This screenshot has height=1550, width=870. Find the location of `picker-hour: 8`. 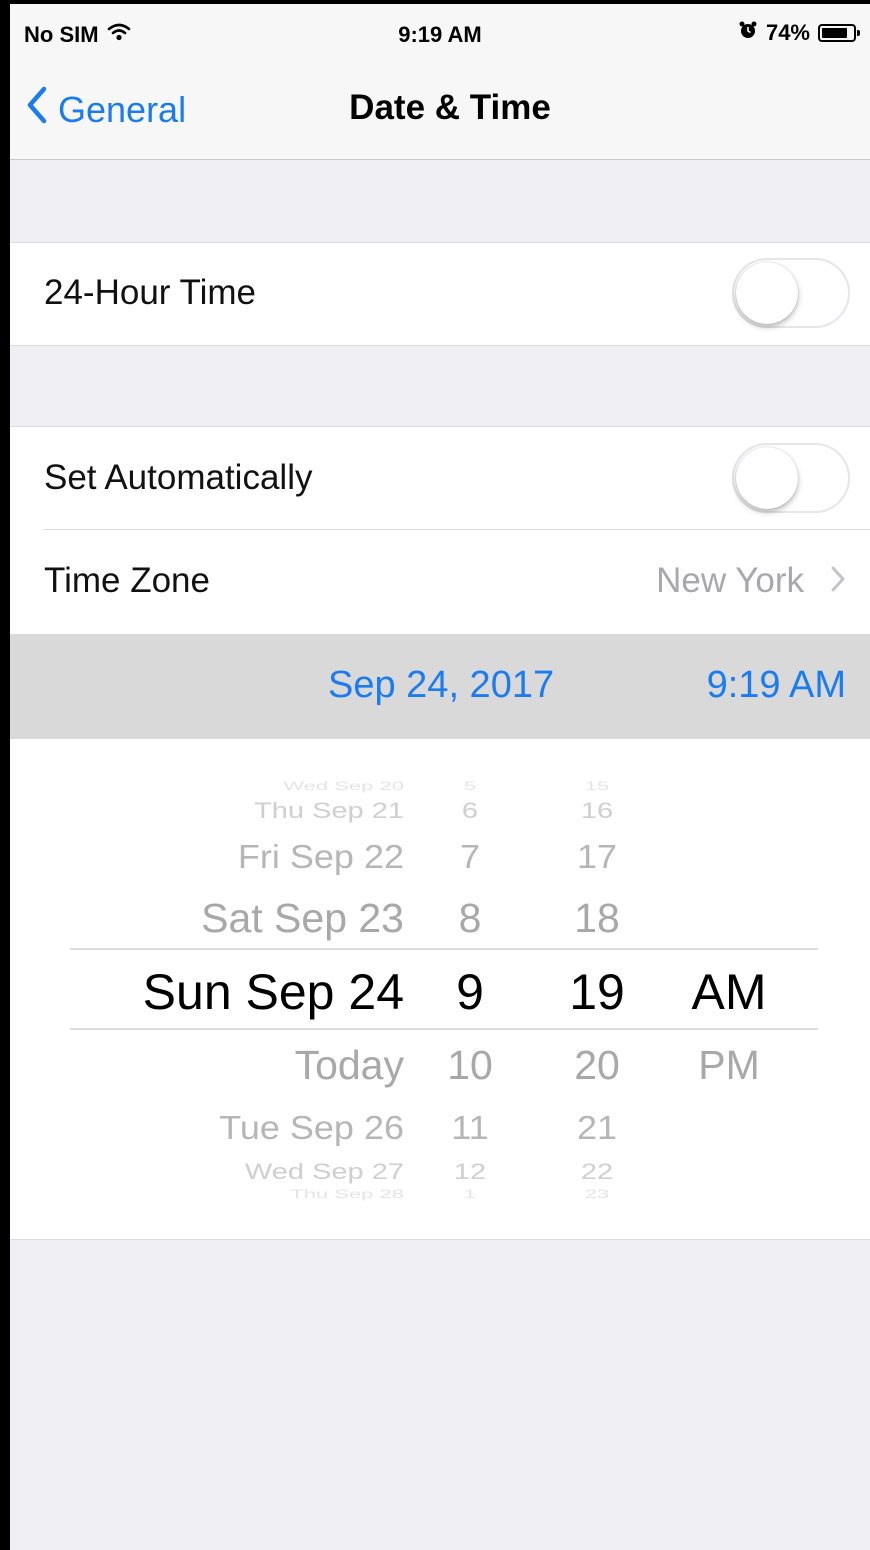

picker-hour: 8 is located at coordinates (470, 918).